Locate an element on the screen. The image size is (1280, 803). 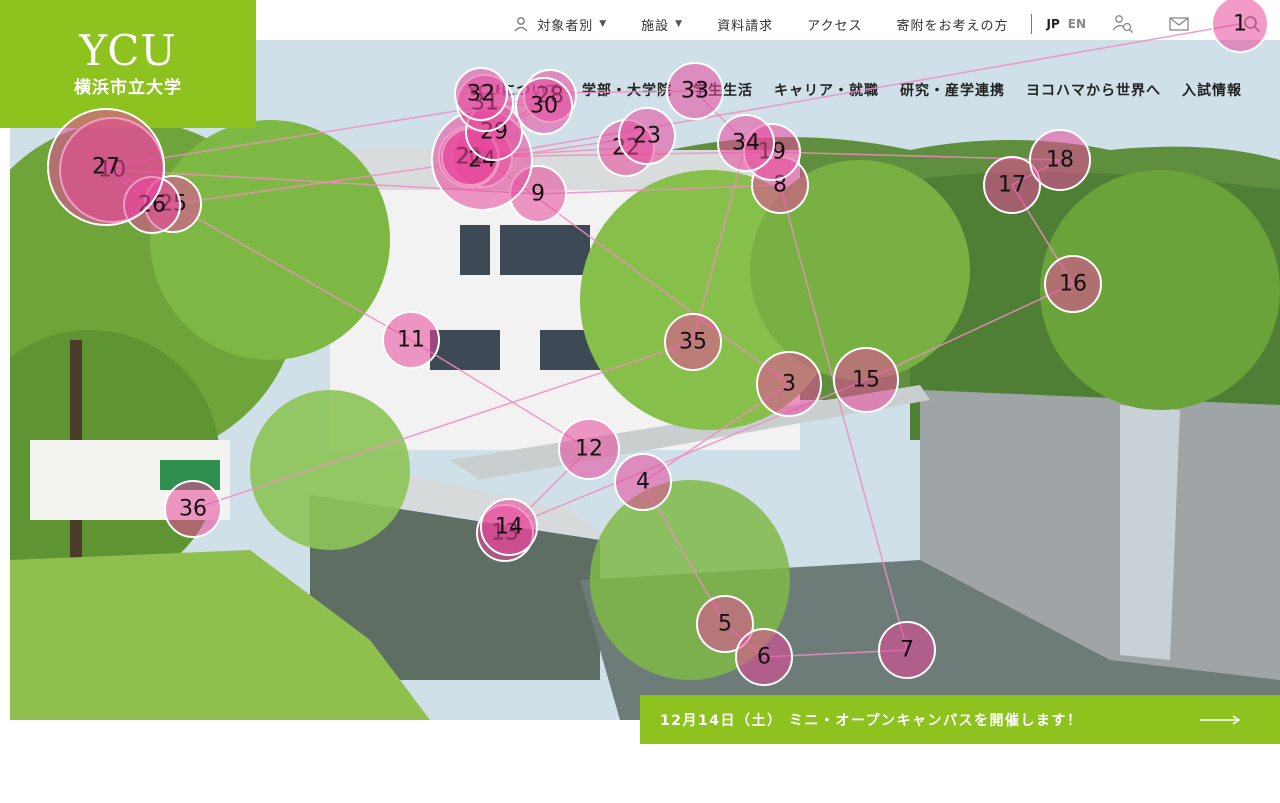
language-switcher: JP EN is located at coordinates (1066, 24).